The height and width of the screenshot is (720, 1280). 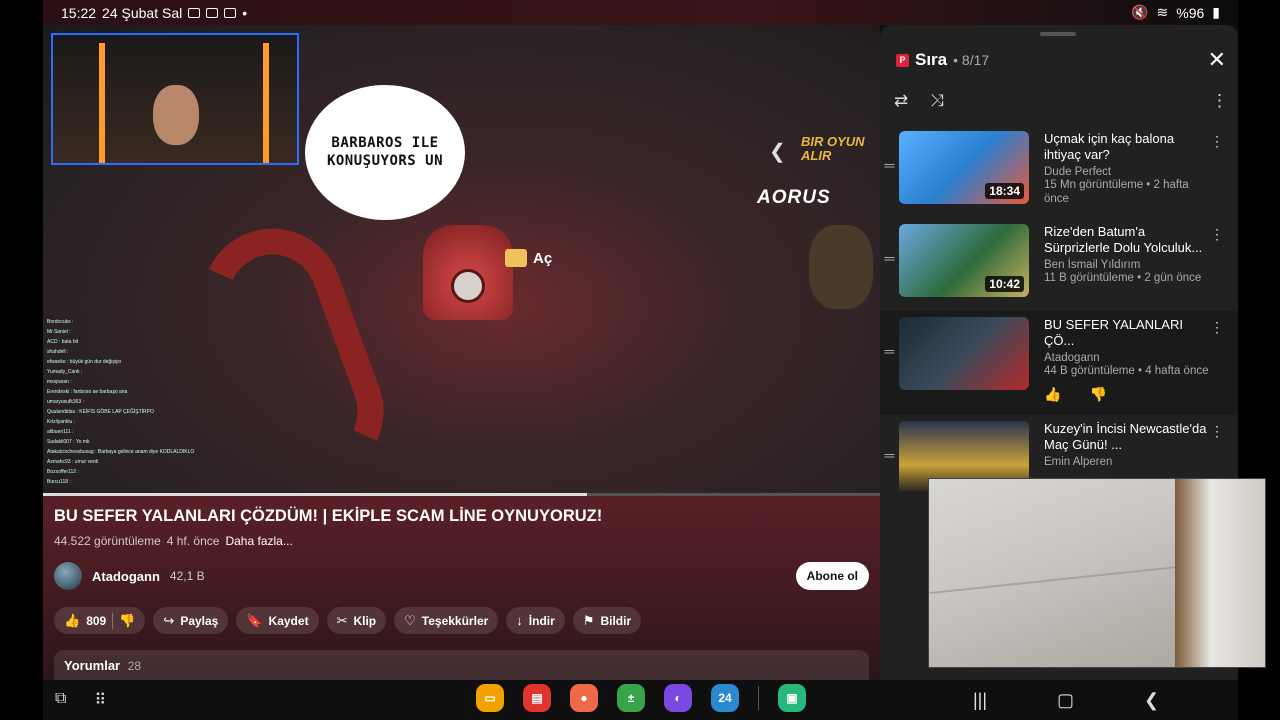 I want to click on chevron-left-icon: ❮, so click(x=777, y=152).